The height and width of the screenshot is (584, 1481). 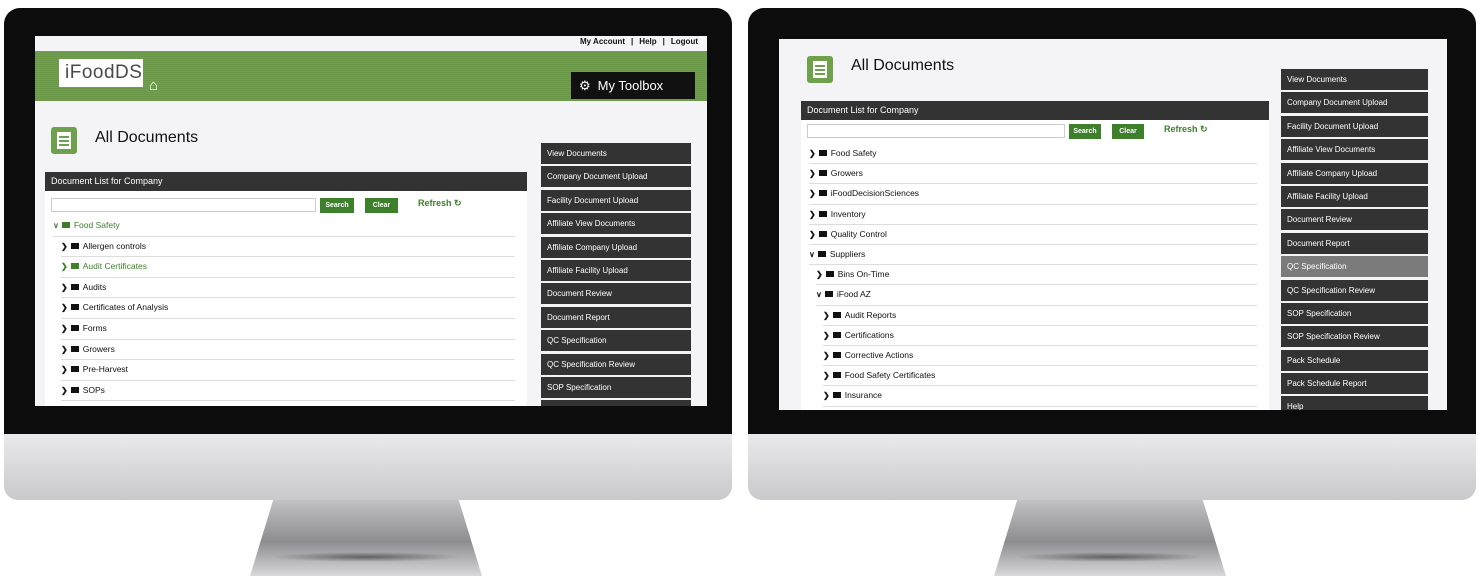 I want to click on tree-folder-row: ∨ Food Safety, so click(x=284, y=226).